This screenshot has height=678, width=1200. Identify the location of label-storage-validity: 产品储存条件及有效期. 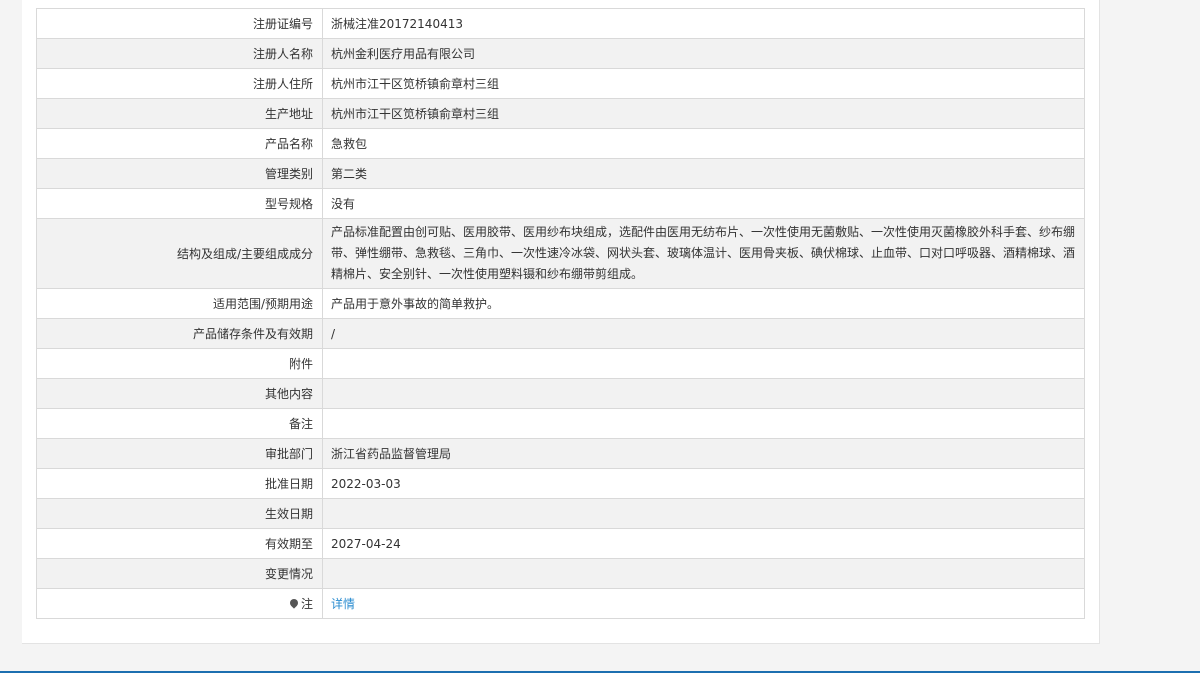
(179, 333).